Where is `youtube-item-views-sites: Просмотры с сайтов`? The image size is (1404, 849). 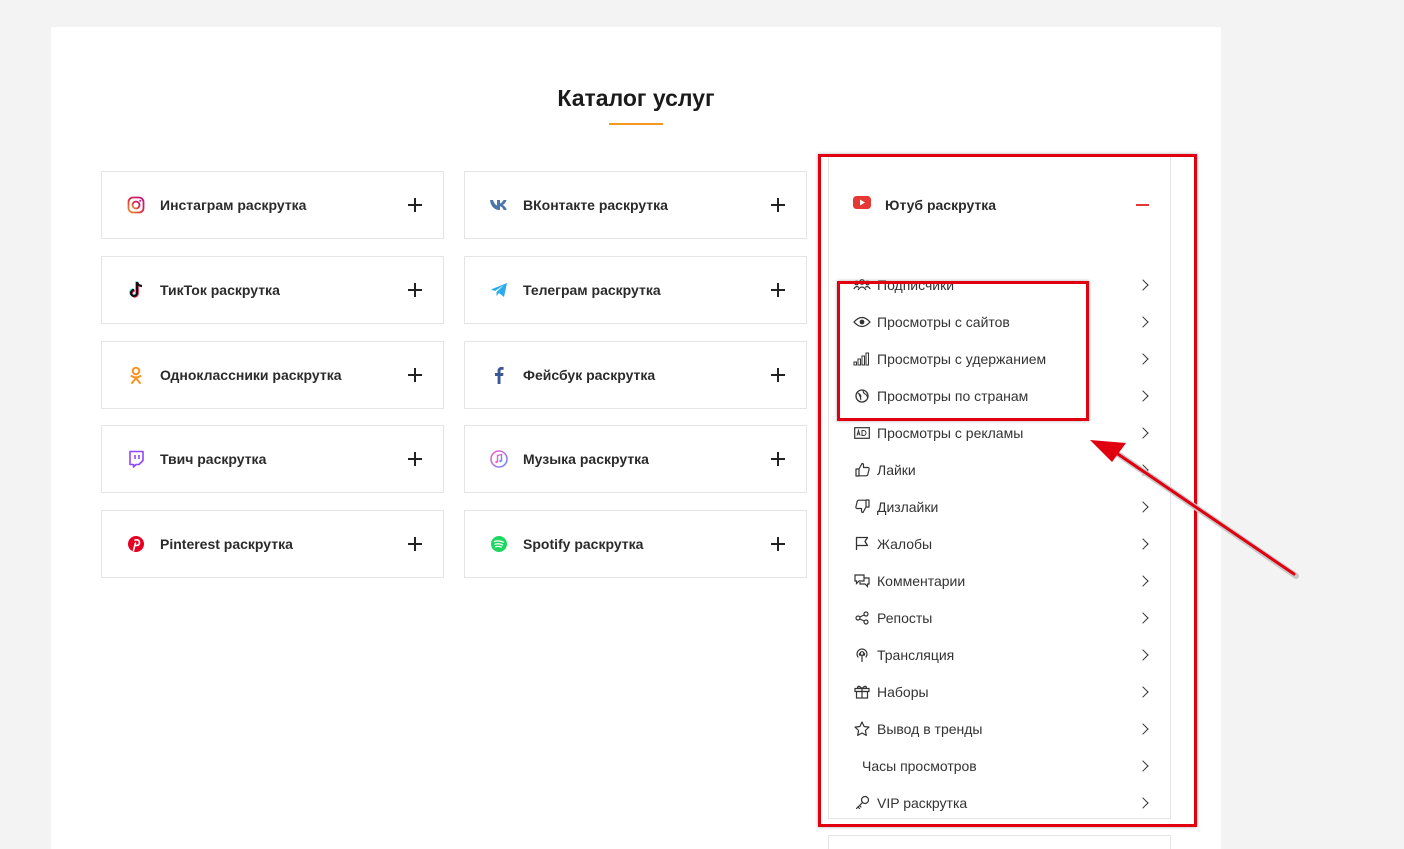 youtube-item-views-sites: Просмотры с сайтов is located at coordinates (1003, 321).